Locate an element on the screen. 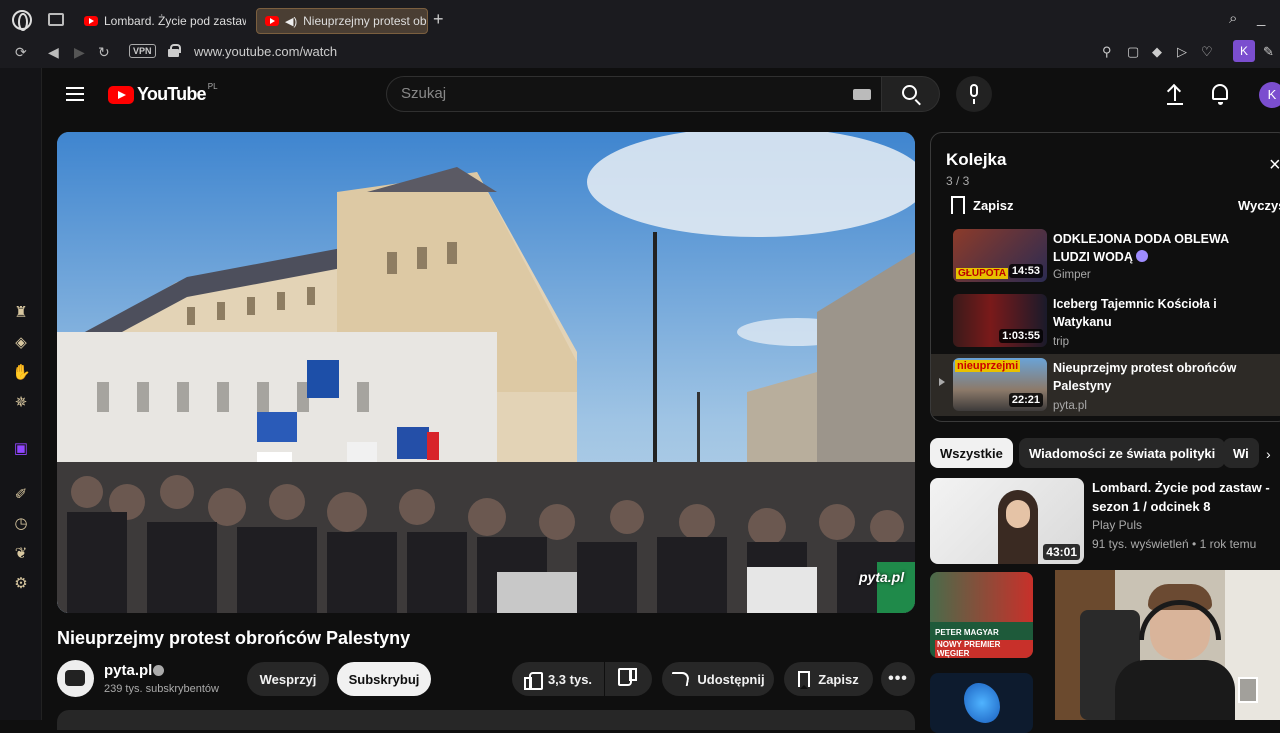  thumbnail-face is located at coordinates (1018, 514).